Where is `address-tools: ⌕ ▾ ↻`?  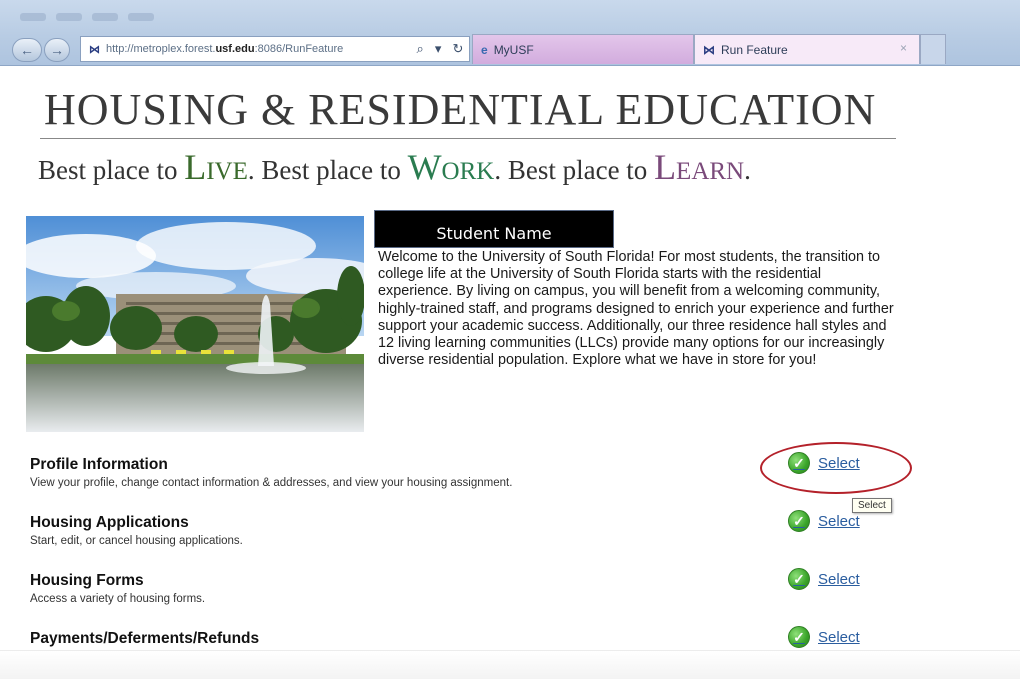 address-tools: ⌕ ▾ ↻ is located at coordinates (440, 49).